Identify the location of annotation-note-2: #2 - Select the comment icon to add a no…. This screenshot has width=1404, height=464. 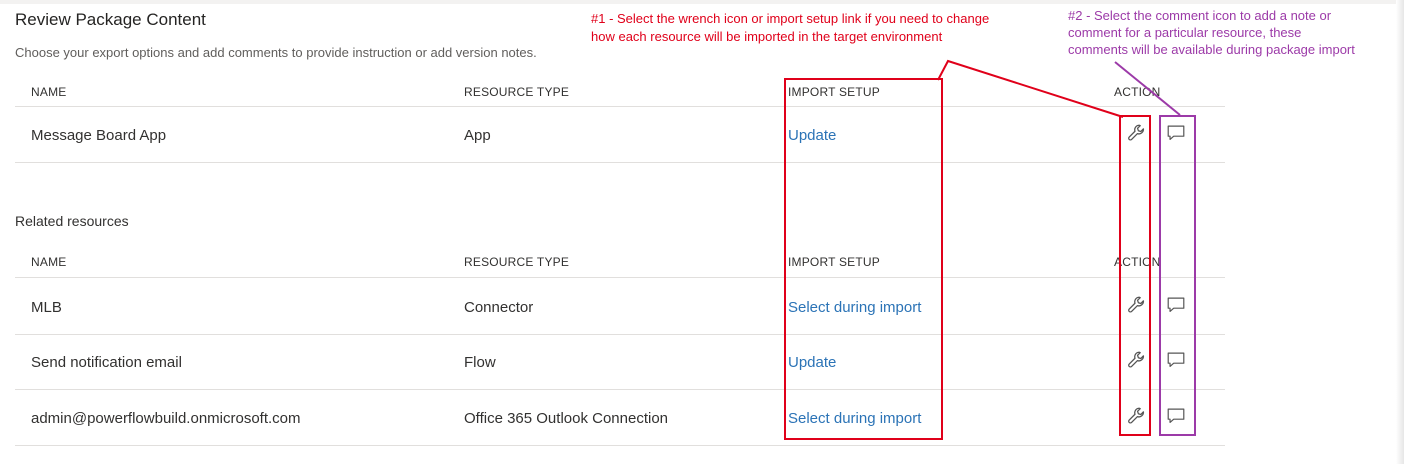
(1211, 32).